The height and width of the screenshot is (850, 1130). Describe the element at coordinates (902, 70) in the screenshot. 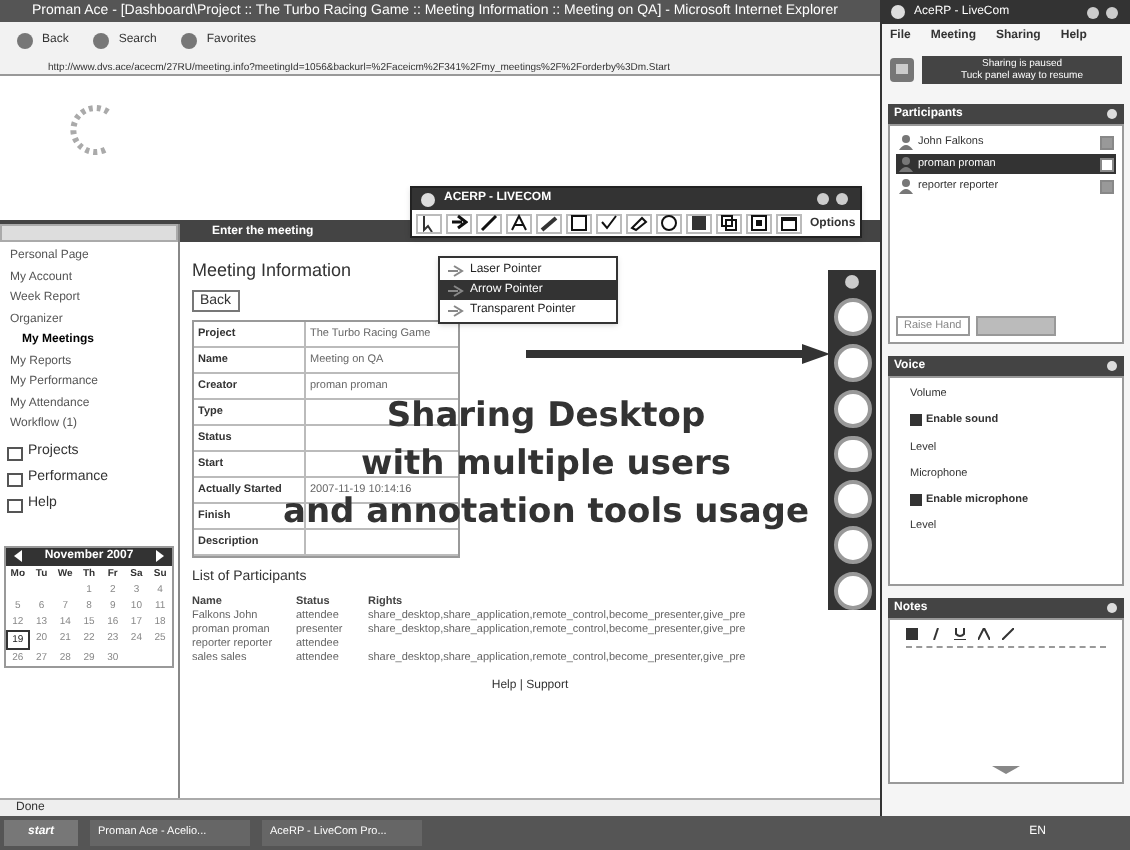

I see `screen-icon` at that location.